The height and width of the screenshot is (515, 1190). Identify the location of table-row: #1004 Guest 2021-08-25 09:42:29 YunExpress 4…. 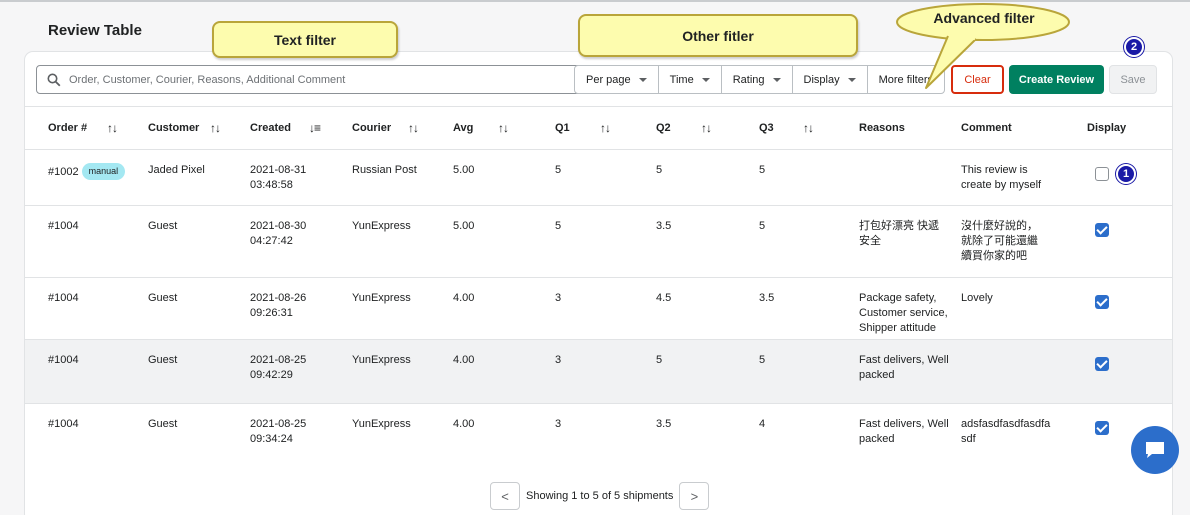
(598, 372).